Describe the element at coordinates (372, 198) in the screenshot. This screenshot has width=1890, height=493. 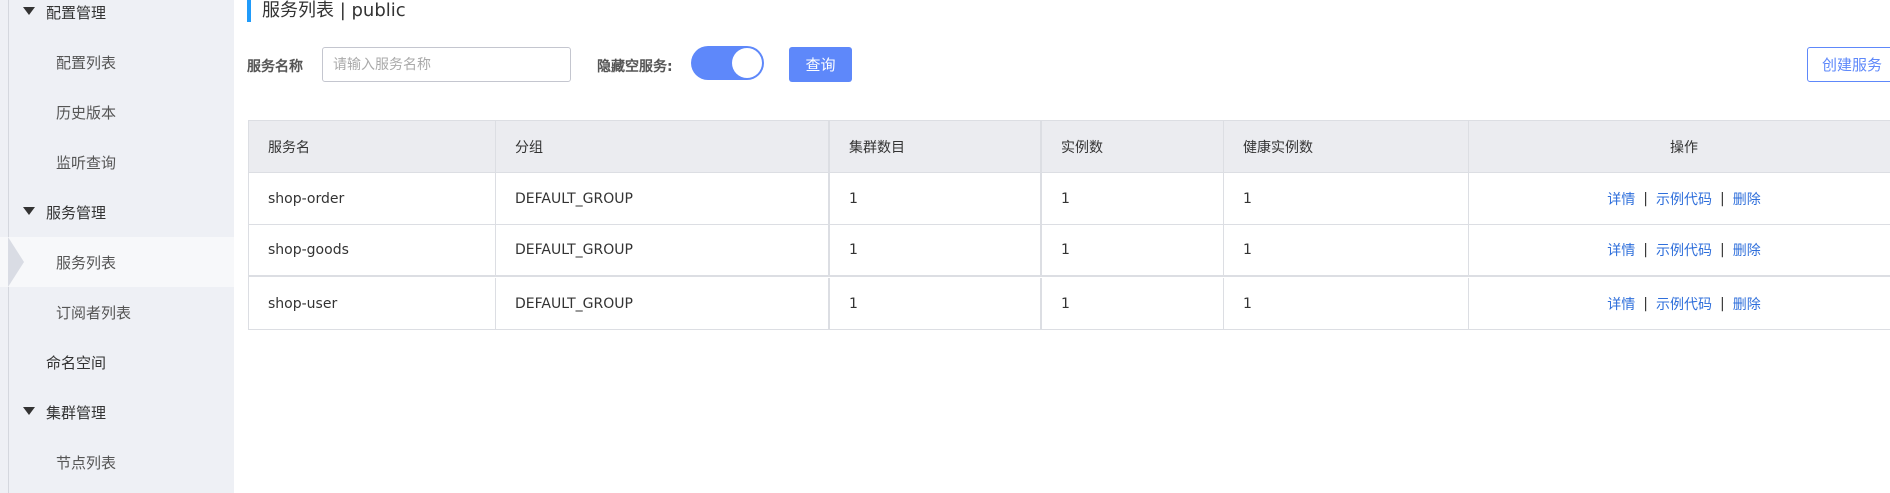
I see `service-name-cell: shop-order` at that location.